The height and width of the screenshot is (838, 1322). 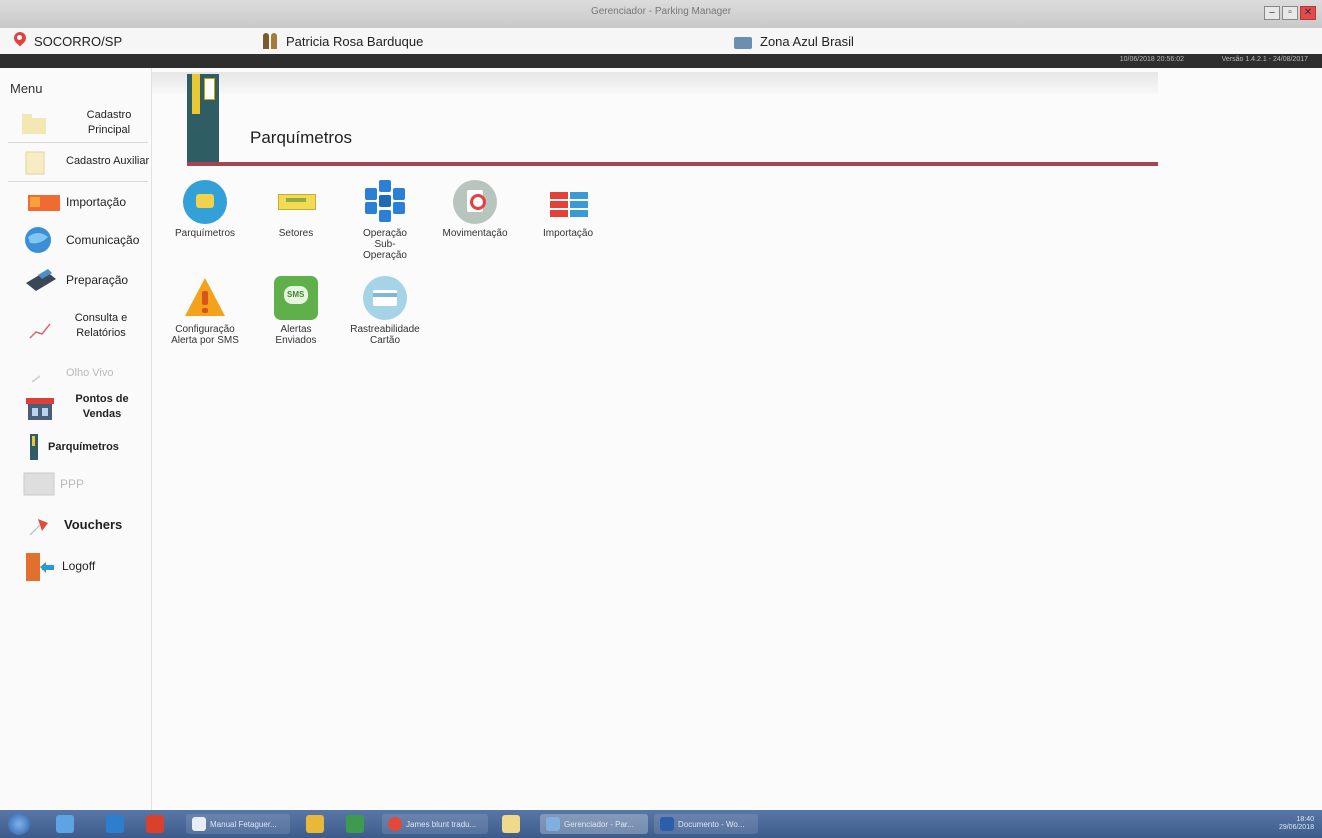 I want to click on document-icon, so click(x=40, y=161).